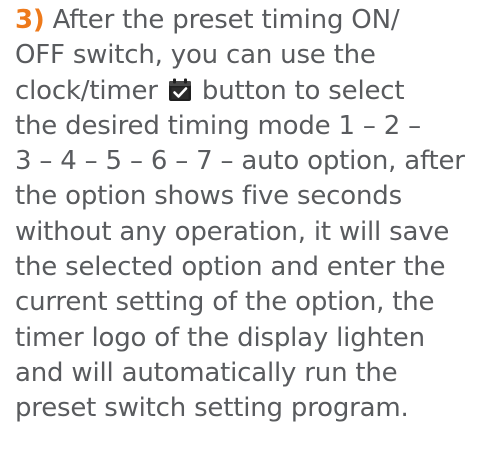 The height and width of the screenshot is (451, 491). I want to click on line-12: preset switch setting program., so click(212, 408).